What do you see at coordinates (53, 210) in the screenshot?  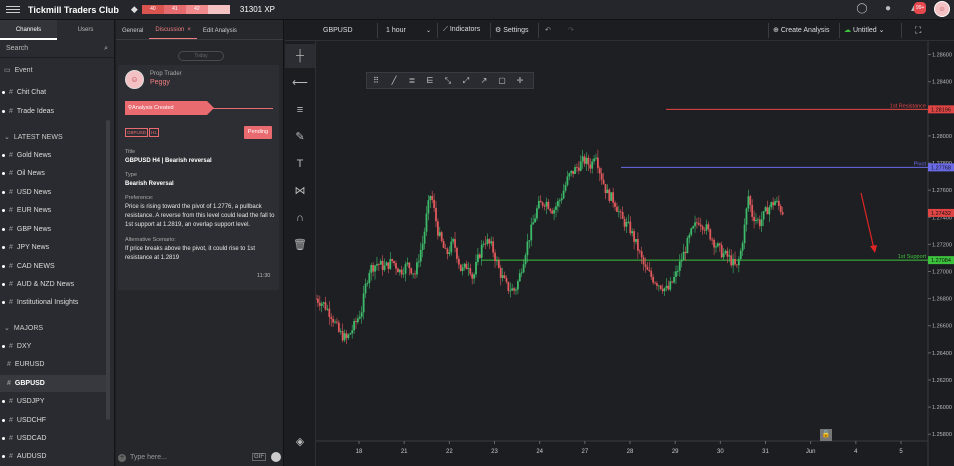 I see `sidebar-item-eur-news: # EUR News` at bounding box center [53, 210].